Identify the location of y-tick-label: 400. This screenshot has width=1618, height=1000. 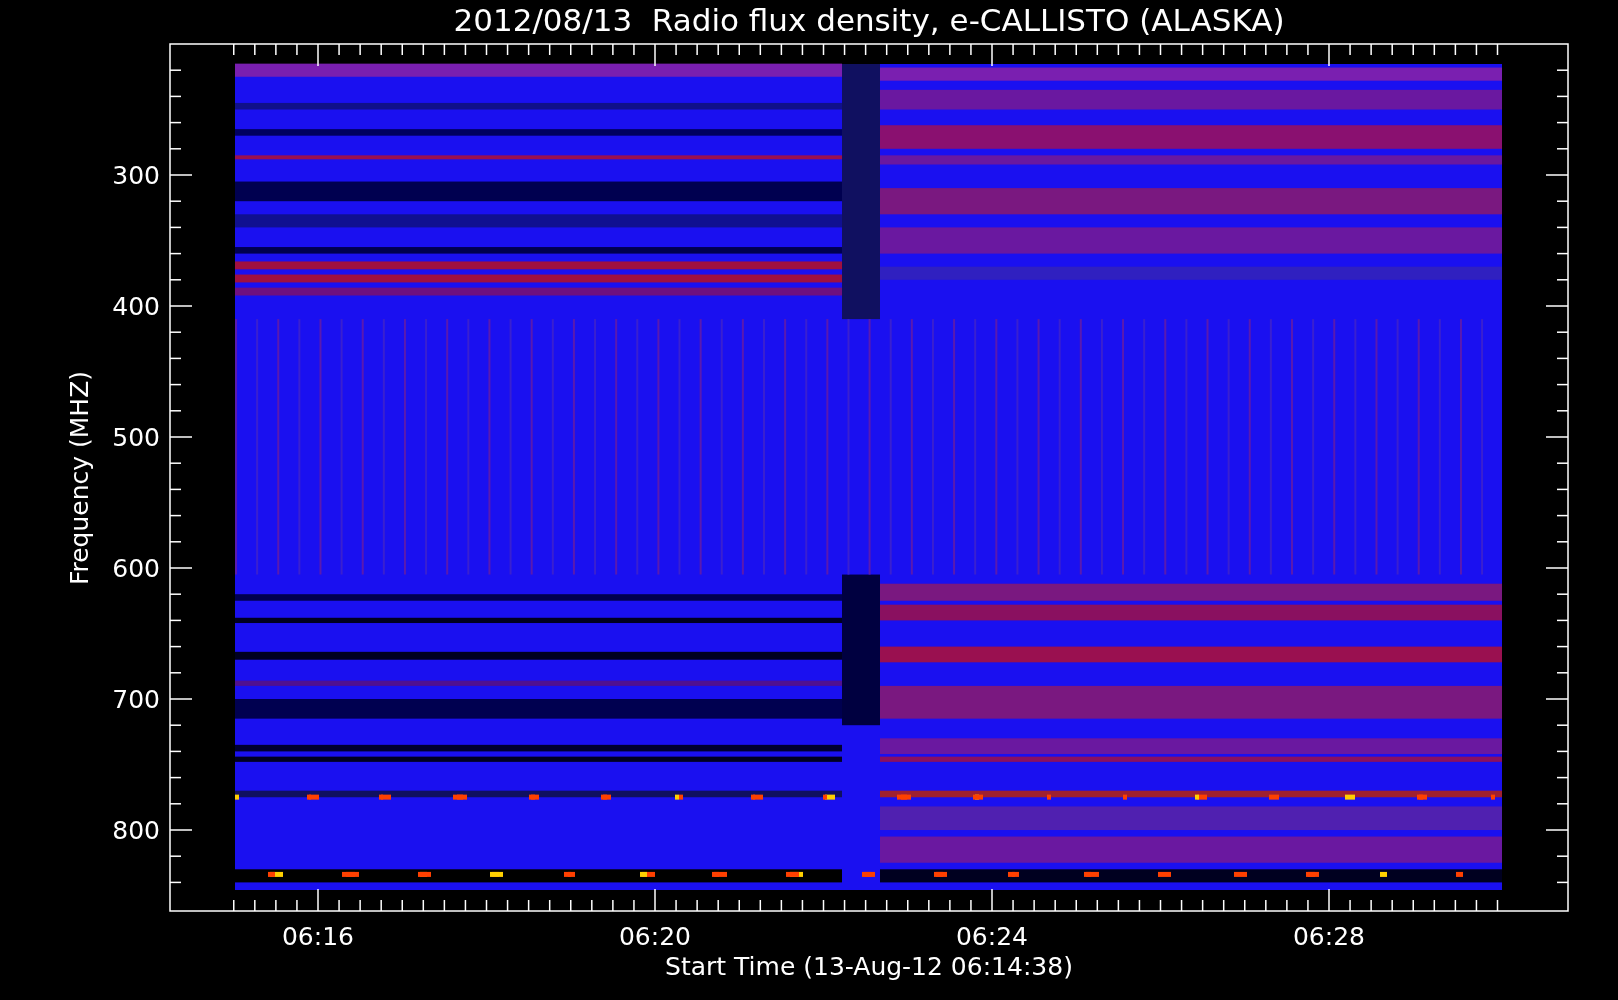
(136, 306).